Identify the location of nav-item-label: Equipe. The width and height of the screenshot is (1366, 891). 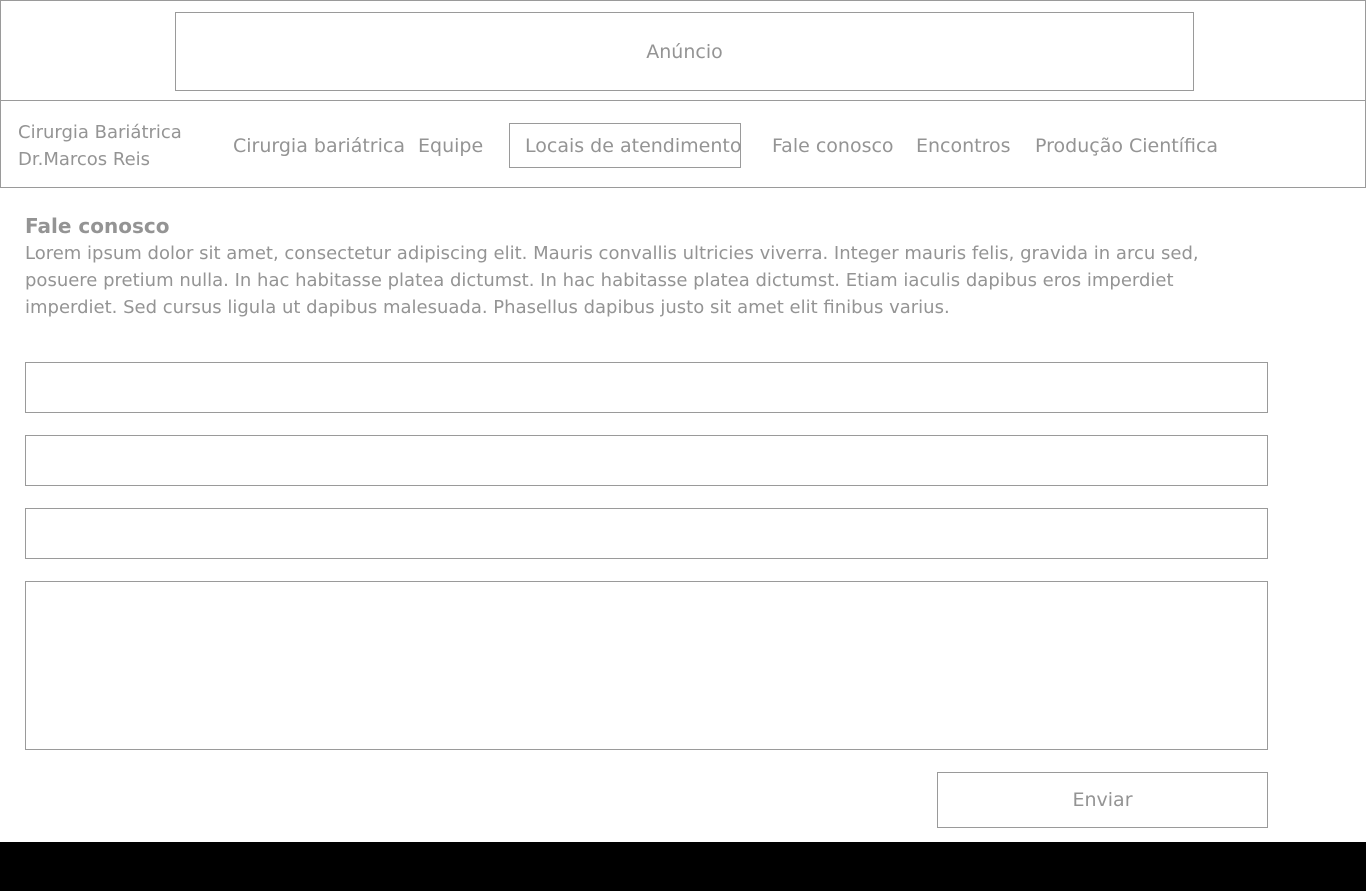
(451, 145).